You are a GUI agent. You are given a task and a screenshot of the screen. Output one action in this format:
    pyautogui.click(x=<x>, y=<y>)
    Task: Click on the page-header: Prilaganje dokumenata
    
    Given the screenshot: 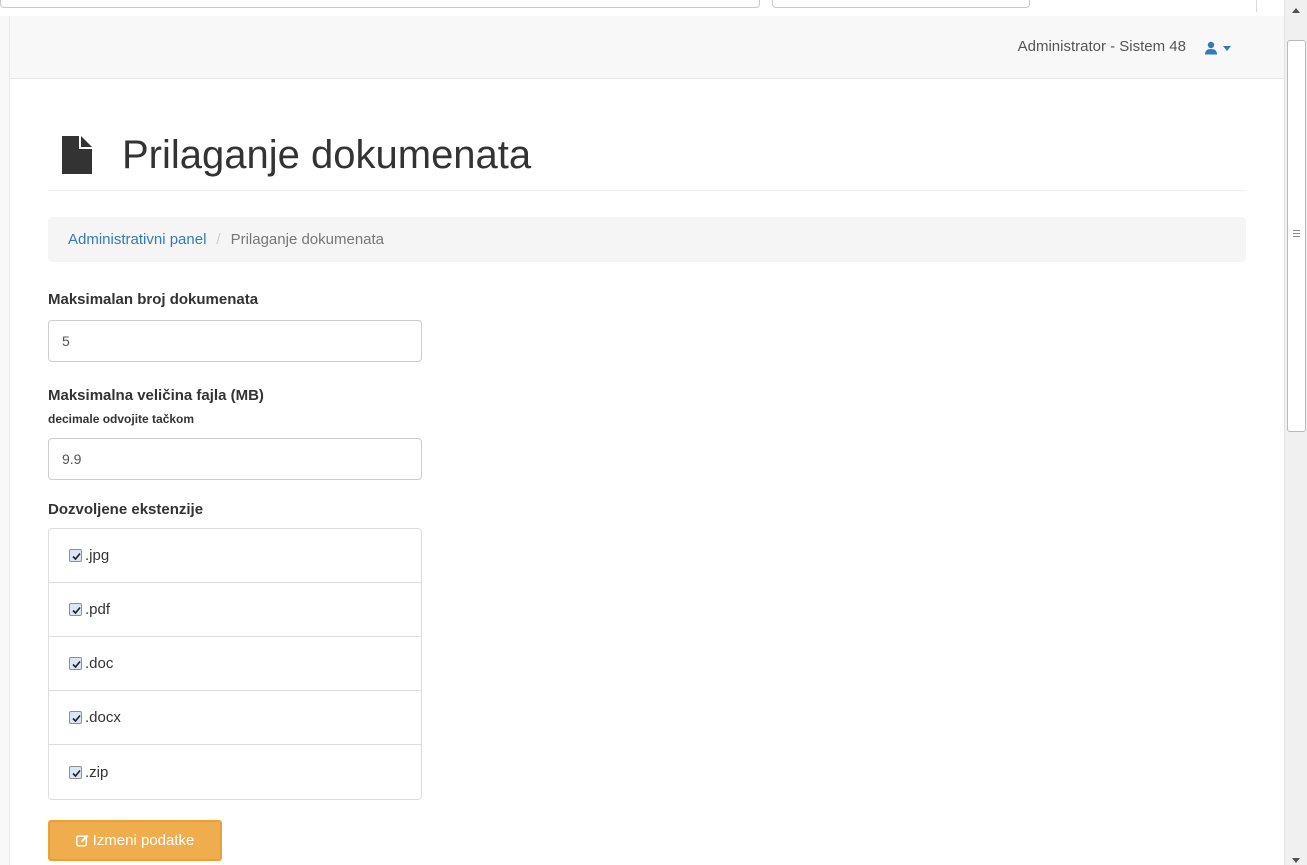 What is the action you would take?
    pyautogui.click(x=647, y=161)
    